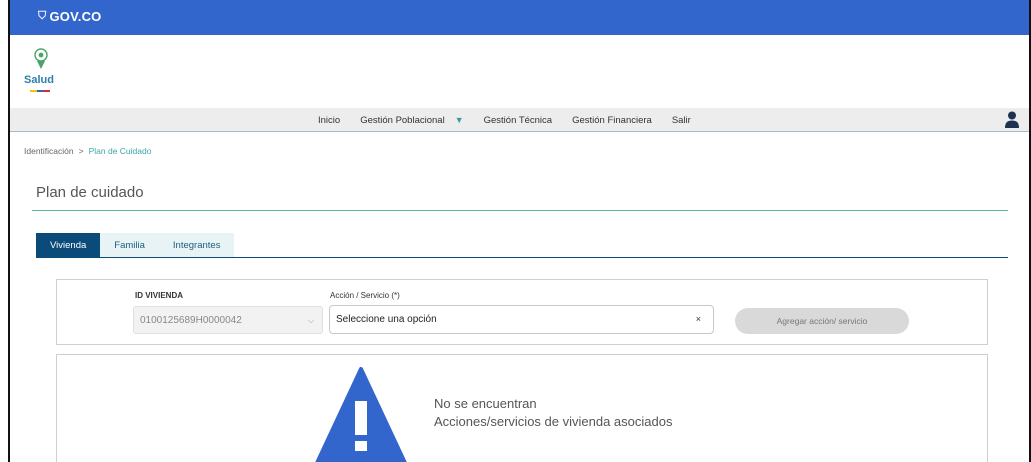 Image resolution: width=1031 pixels, height=462 pixels. I want to click on user-icon, so click(1012, 119).